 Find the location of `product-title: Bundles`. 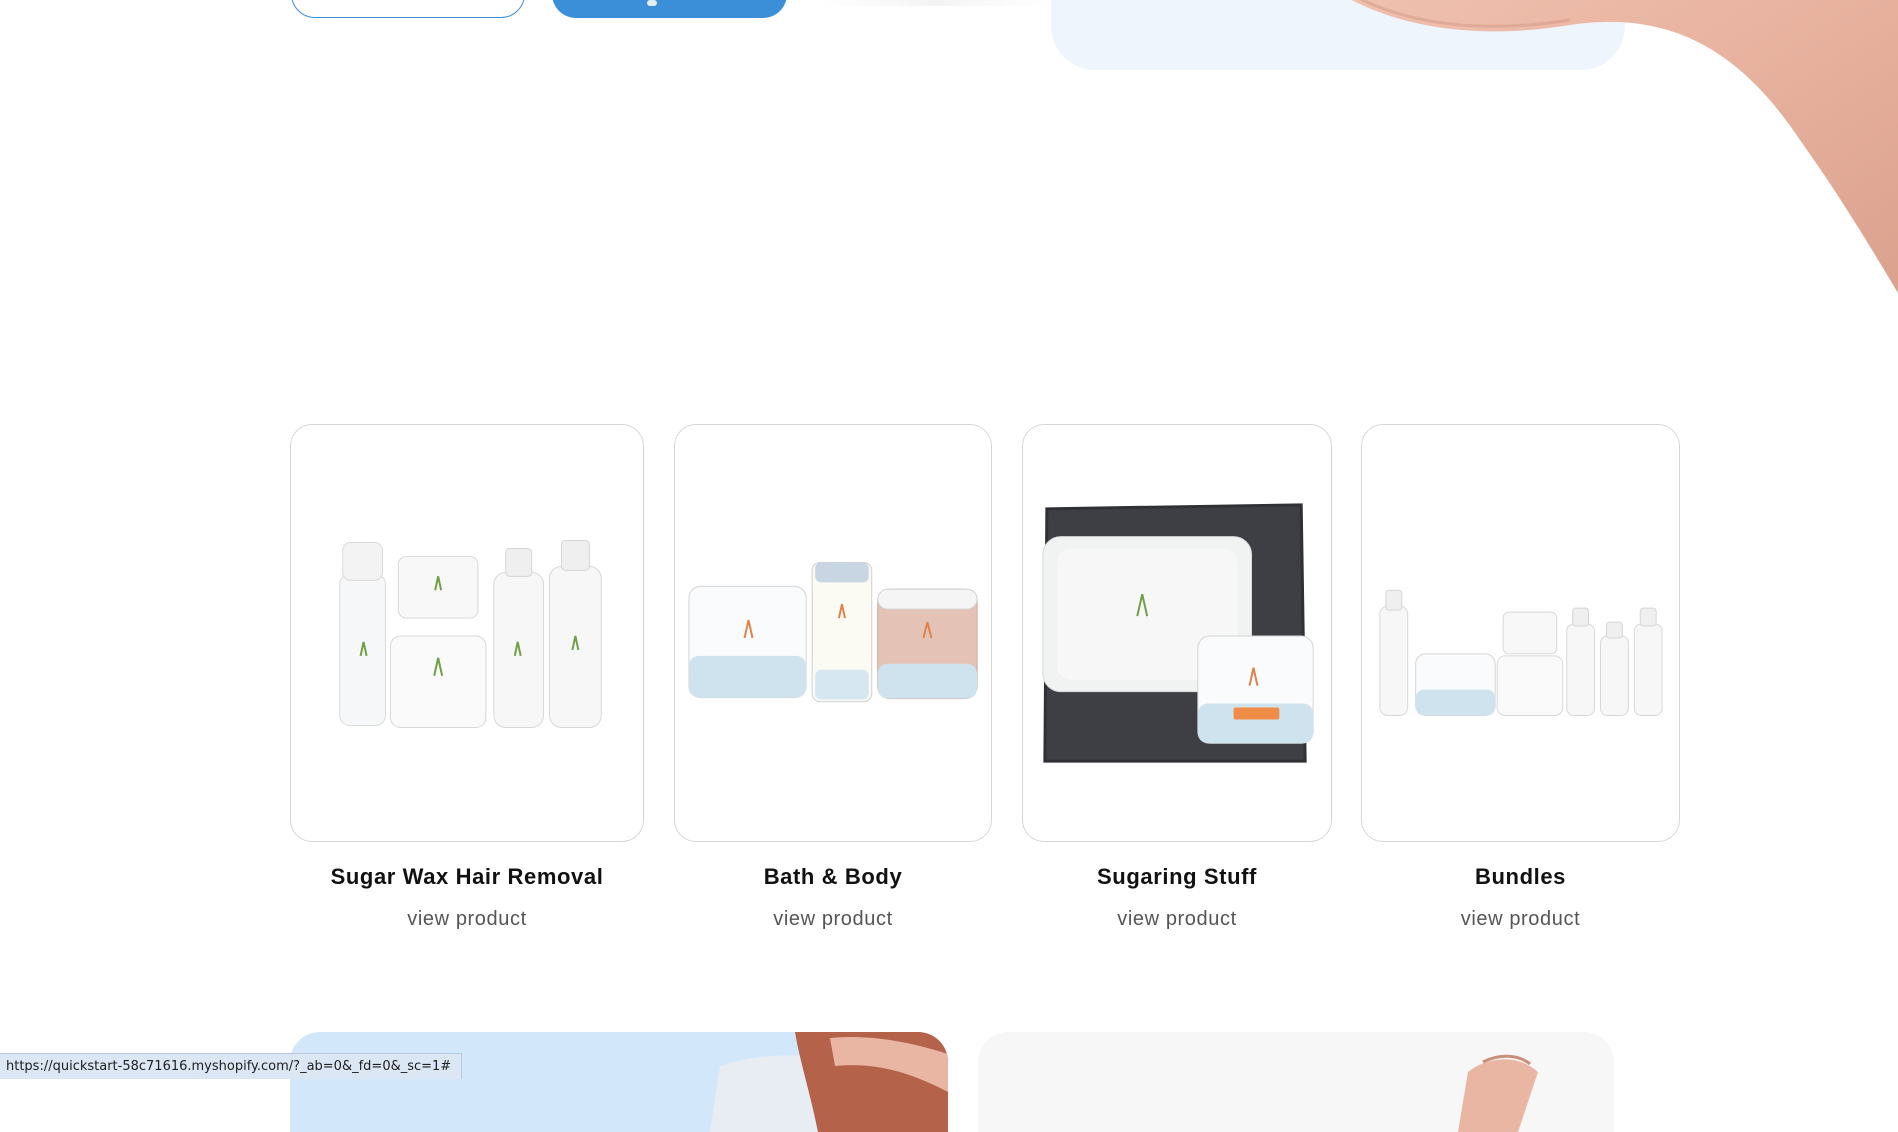

product-title: Bundles is located at coordinates (1520, 877).